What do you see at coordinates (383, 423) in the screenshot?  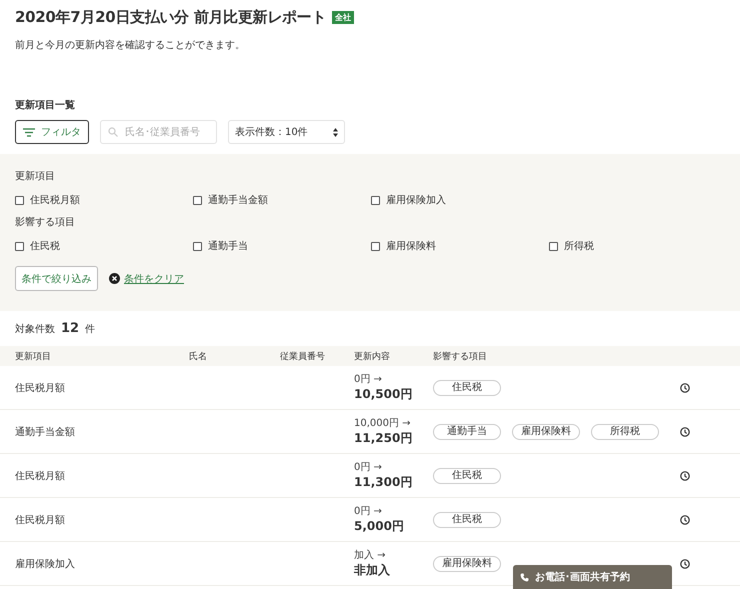 I see `previous-value: 10,000円 →` at bounding box center [383, 423].